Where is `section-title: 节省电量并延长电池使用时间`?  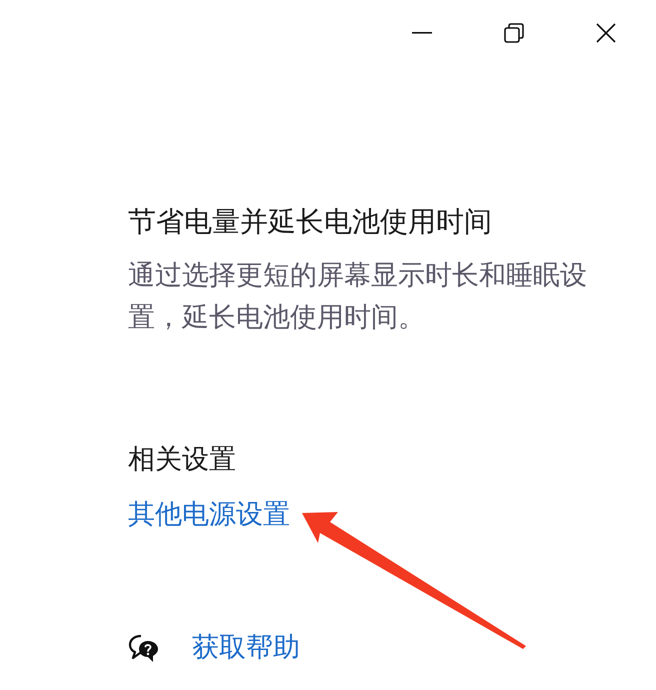
section-title: 节省电量并延长电池使用时间 is located at coordinates (310, 222).